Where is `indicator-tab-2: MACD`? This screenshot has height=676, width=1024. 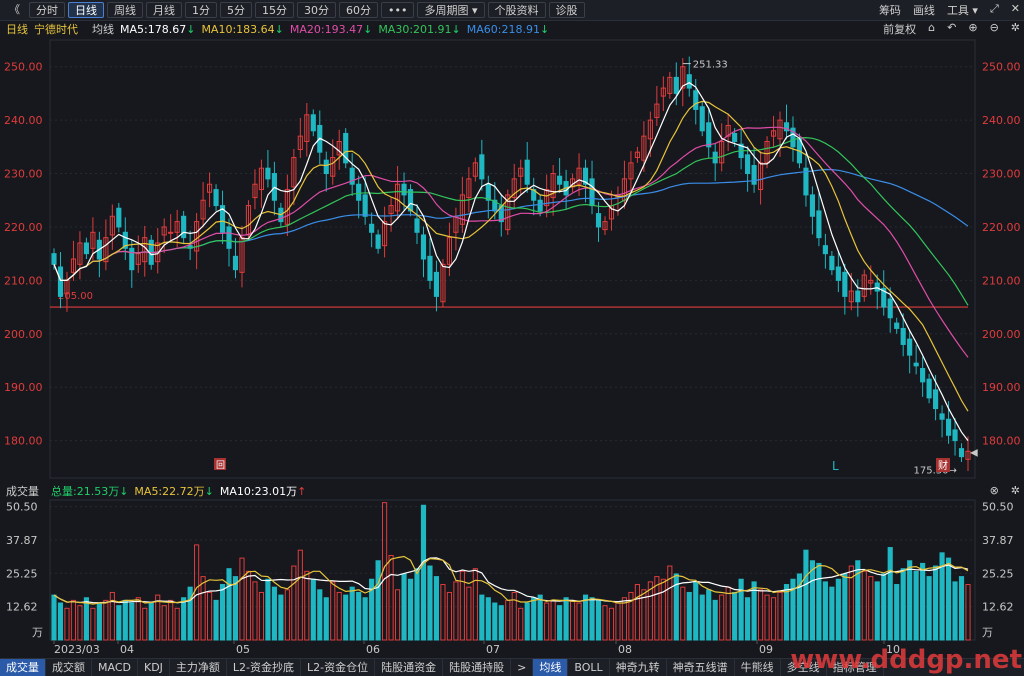 indicator-tab-2: MACD is located at coordinates (115, 667).